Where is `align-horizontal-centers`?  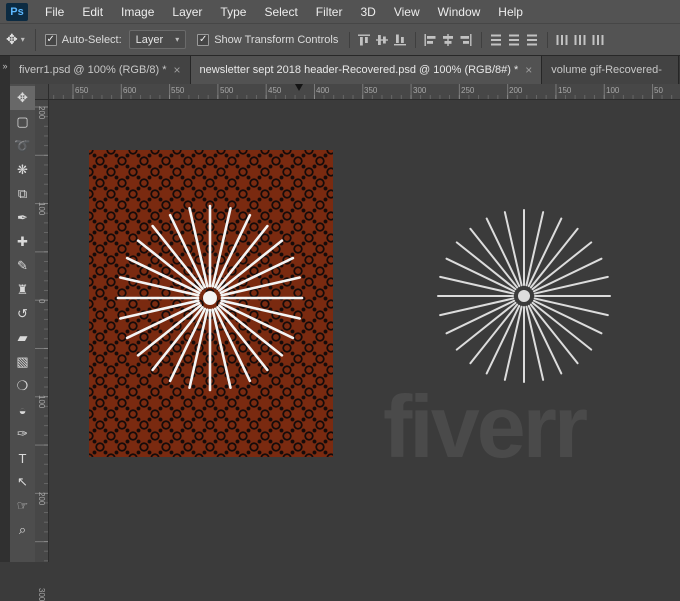 align-horizontal-centers is located at coordinates (448, 40).